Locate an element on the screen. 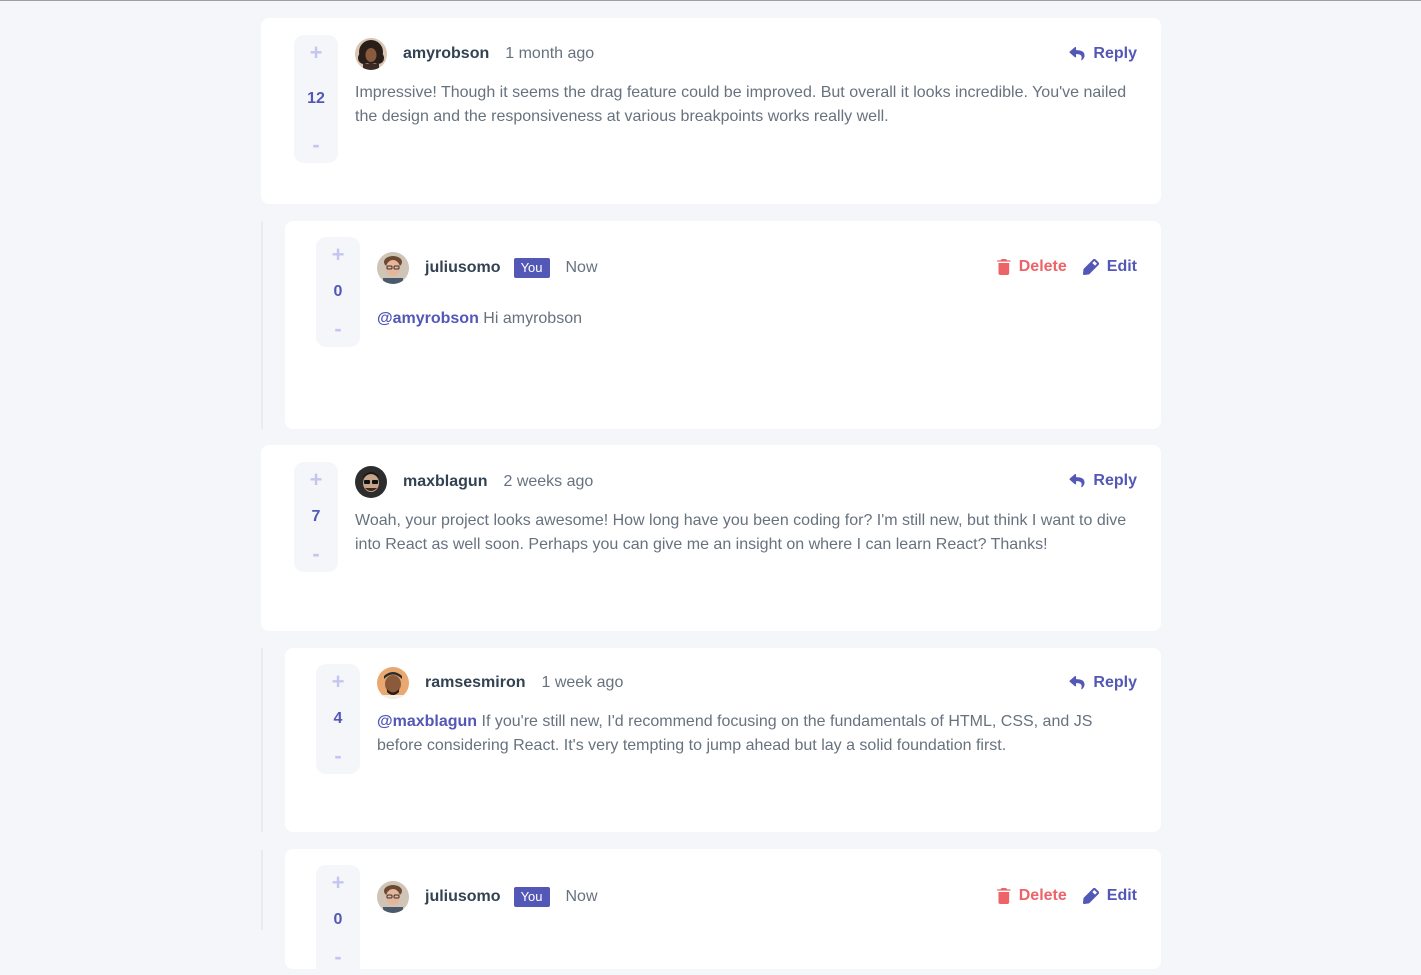 The width and height of the screenshot is (1421, 975). vote-widget: + 7 - is located at coordinates (316, 517).